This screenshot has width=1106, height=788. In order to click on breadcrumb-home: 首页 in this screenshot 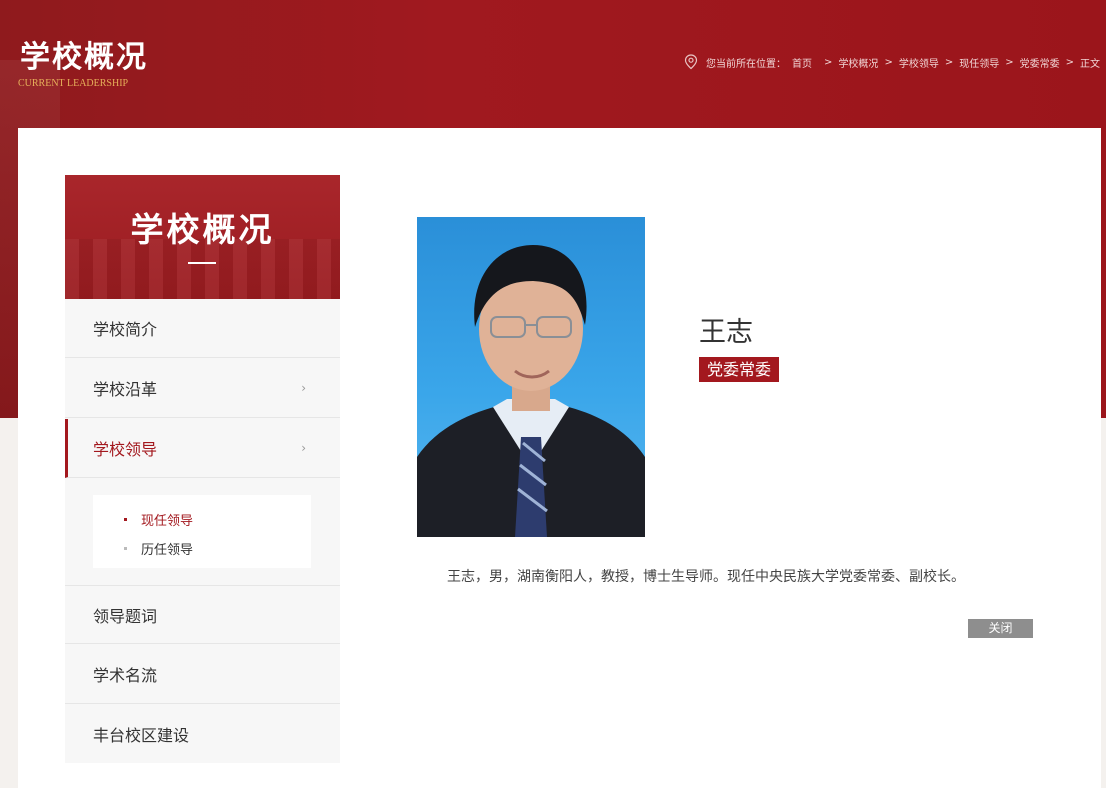, I will do `click(802, 62)`.